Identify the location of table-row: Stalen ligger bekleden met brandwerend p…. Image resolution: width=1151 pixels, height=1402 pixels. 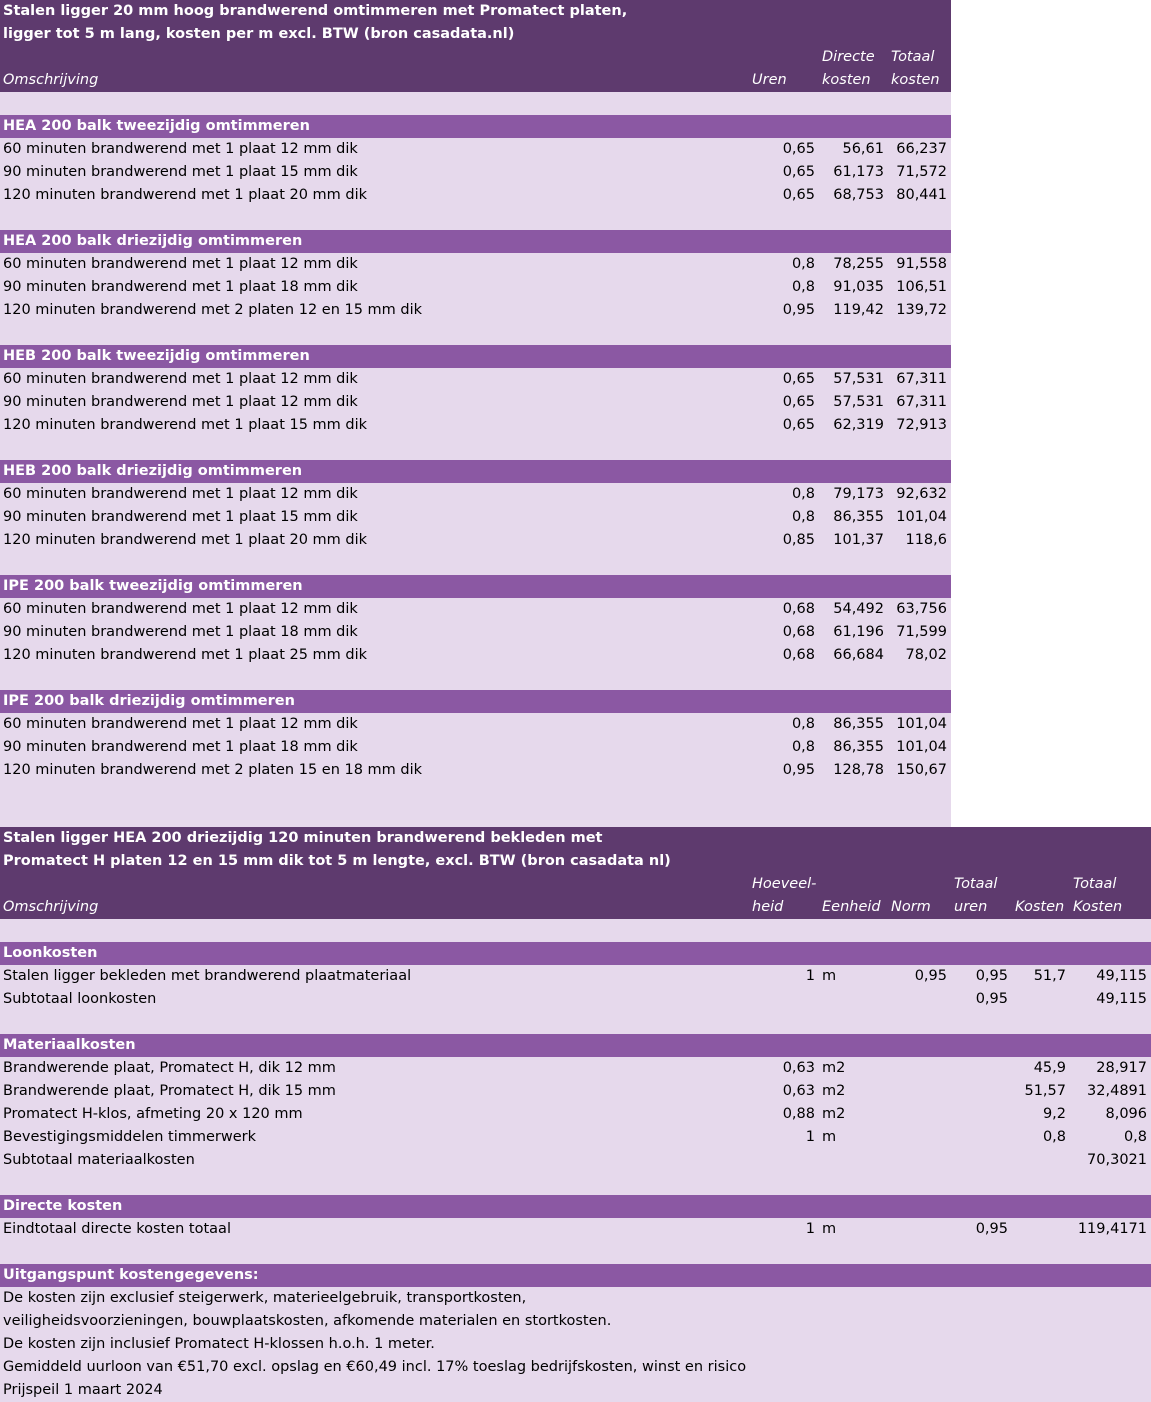
(575, 976).